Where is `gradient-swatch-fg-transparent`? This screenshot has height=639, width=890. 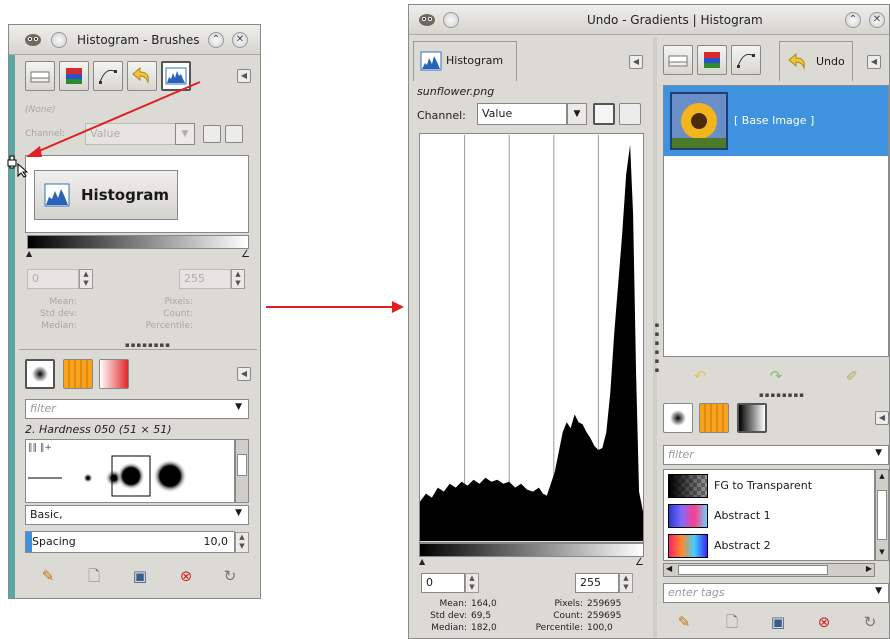
gradient-swatch-fg-transparent is located at coordinates (688, 486).